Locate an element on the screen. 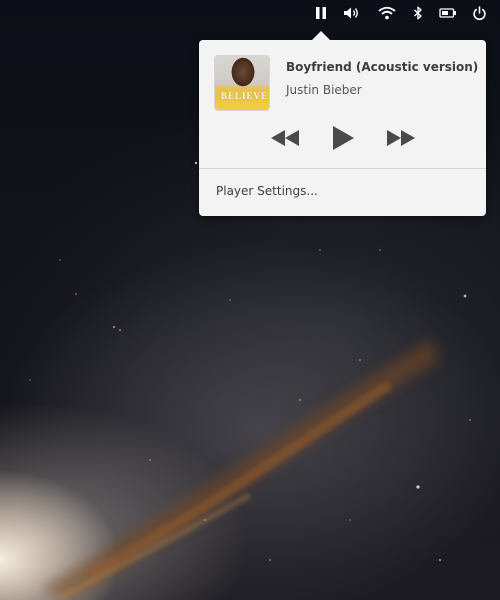 The height and width of the screenshot is (600, 500). album-art: BELIEVE is located at coordinates (242, 83).